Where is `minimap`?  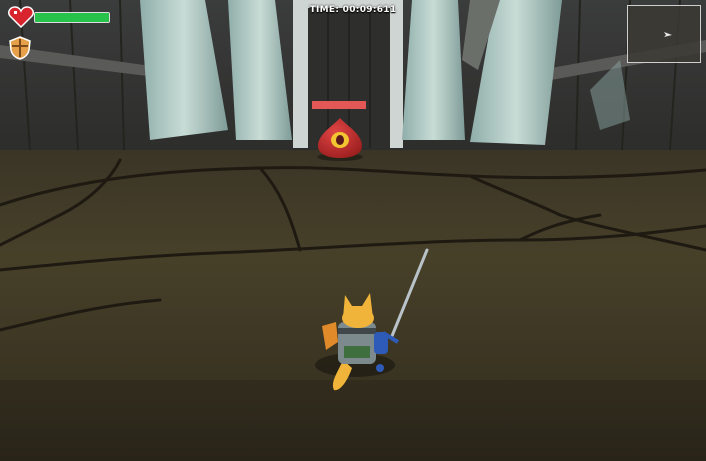
minimap is located at coordinates (664, 34).